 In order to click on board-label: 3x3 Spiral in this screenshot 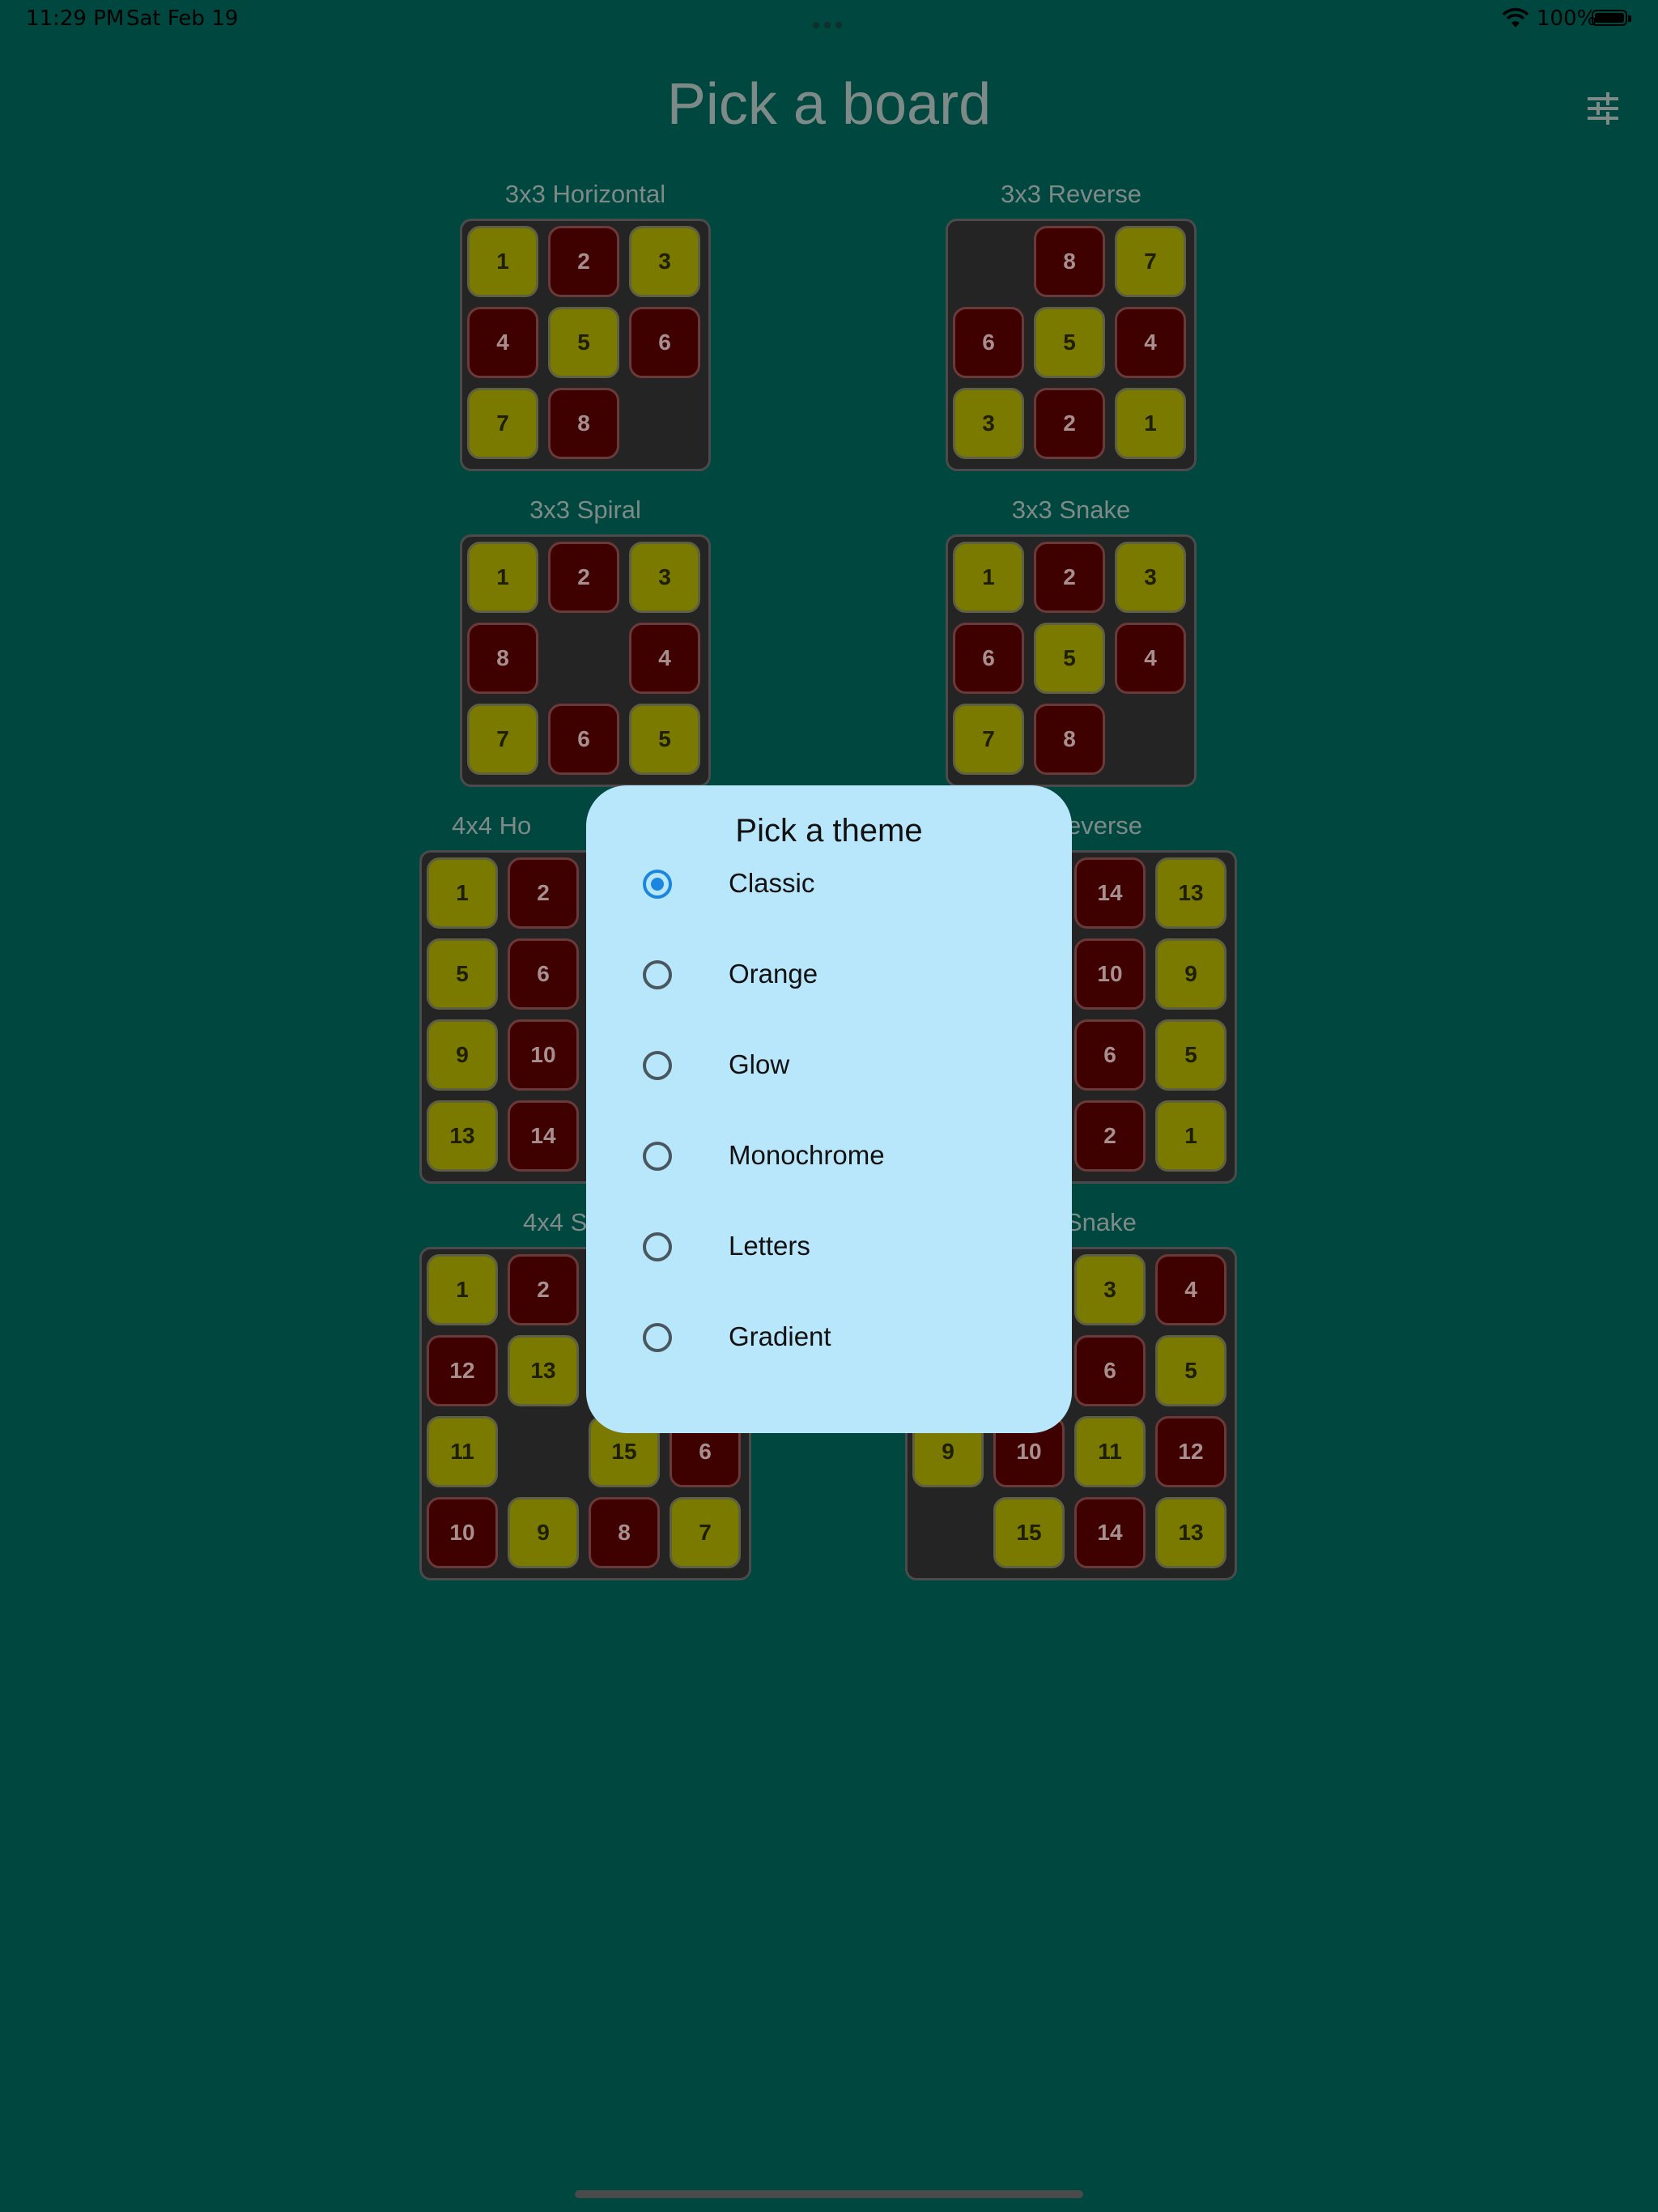, I will do `click(585, 510)`.